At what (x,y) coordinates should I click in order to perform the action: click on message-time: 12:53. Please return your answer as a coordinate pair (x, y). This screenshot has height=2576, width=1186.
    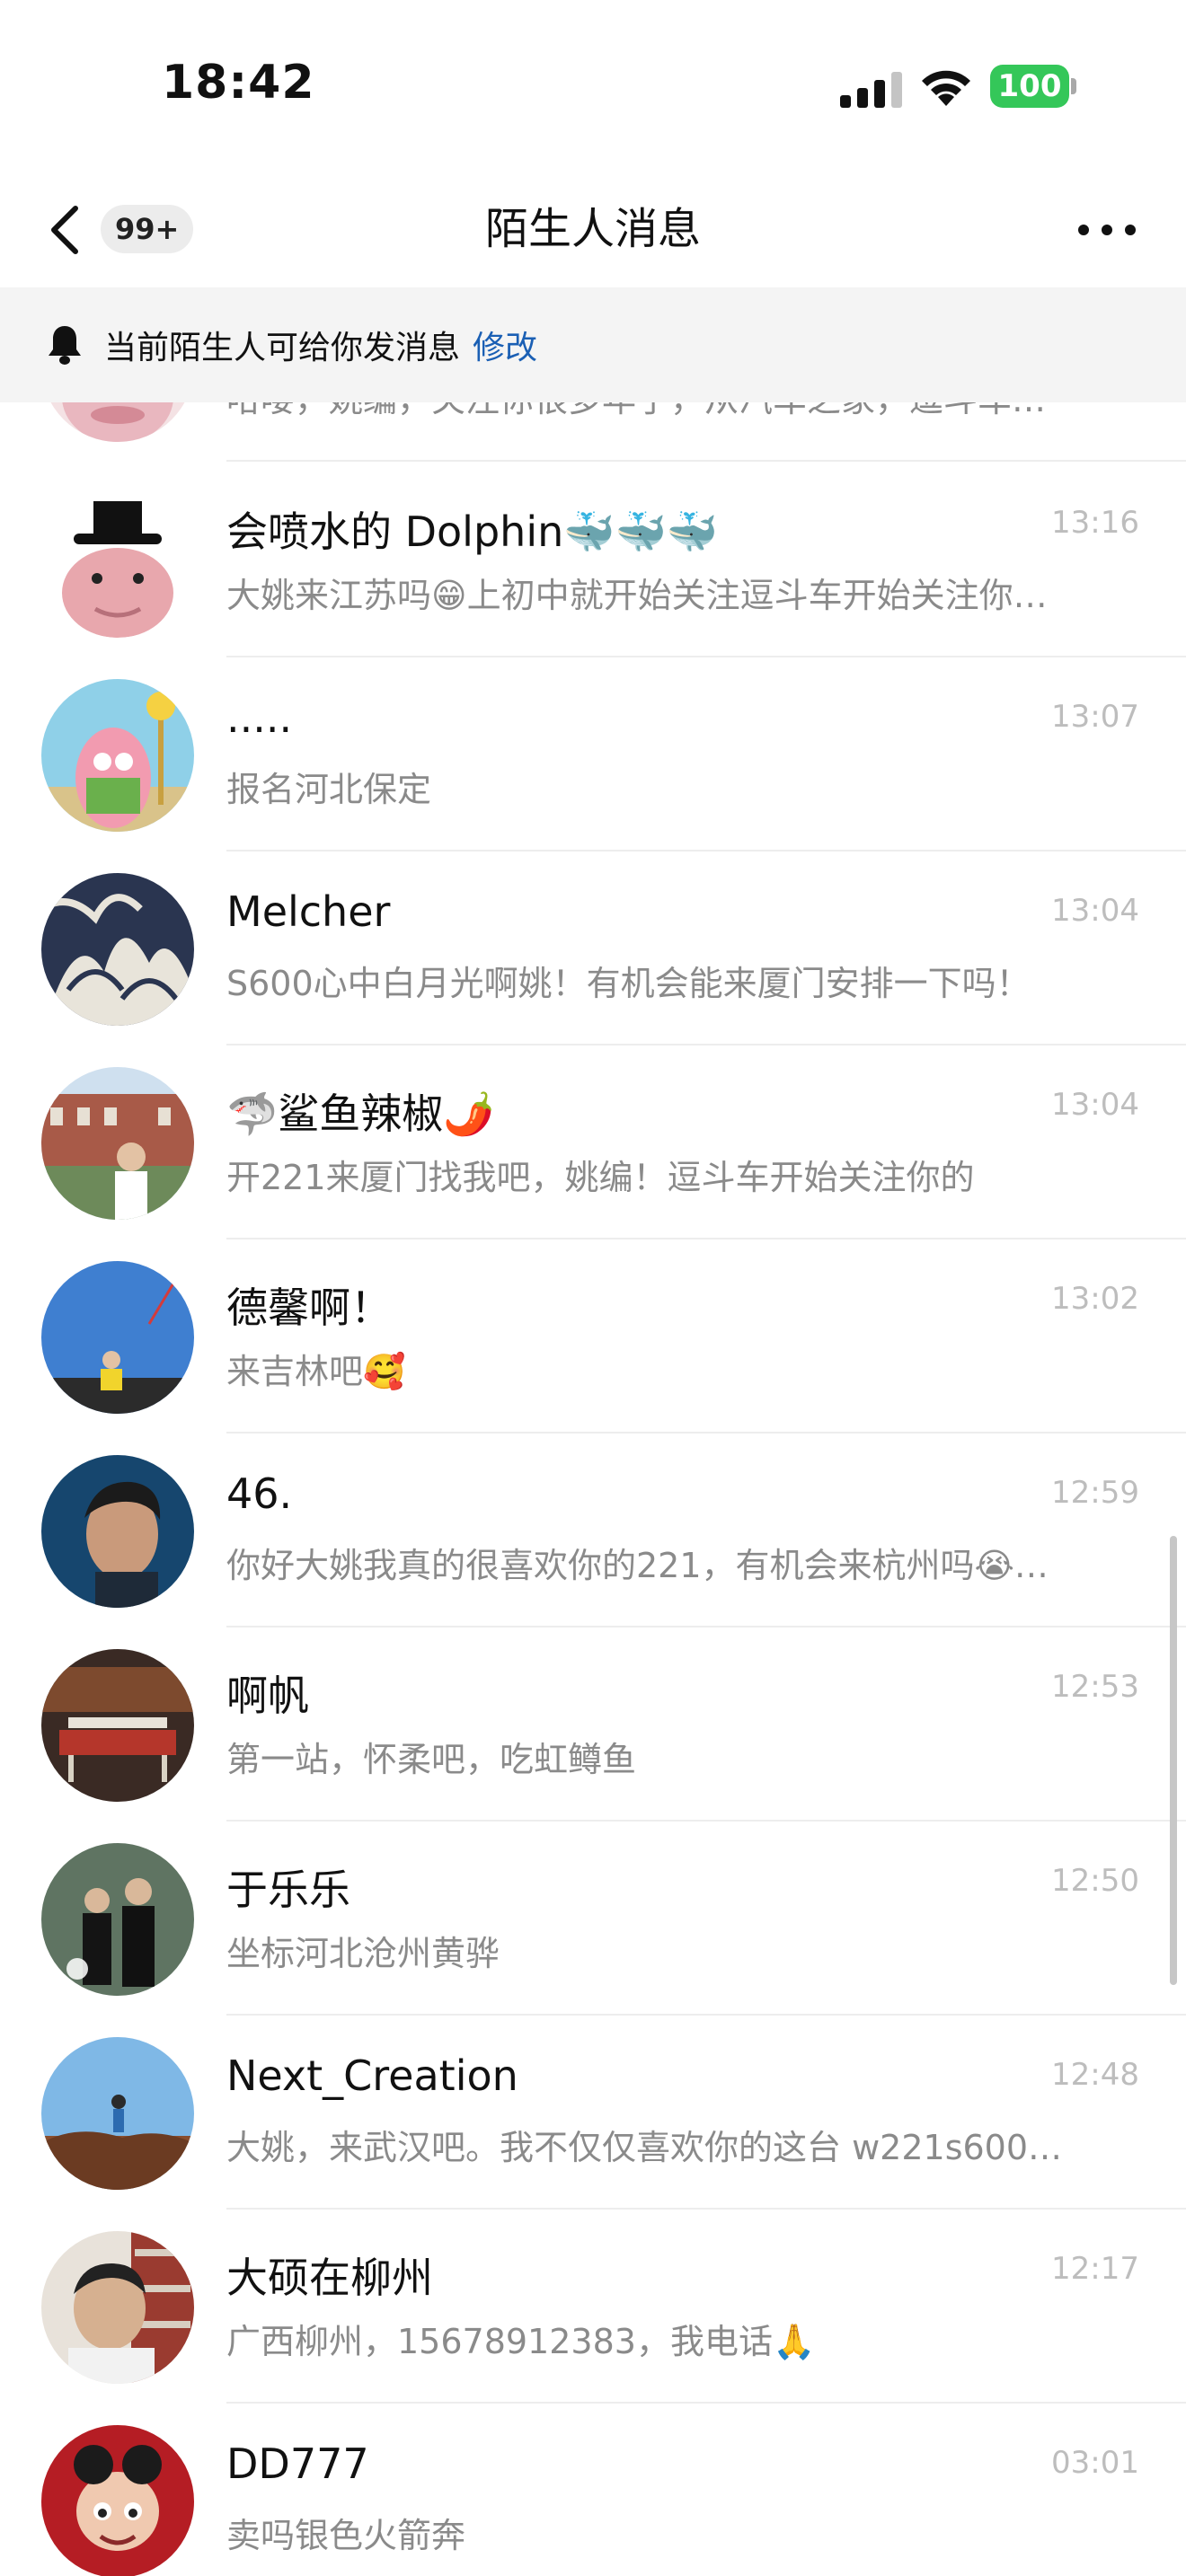
    Looking at the image, I should click on (1095, 1687).